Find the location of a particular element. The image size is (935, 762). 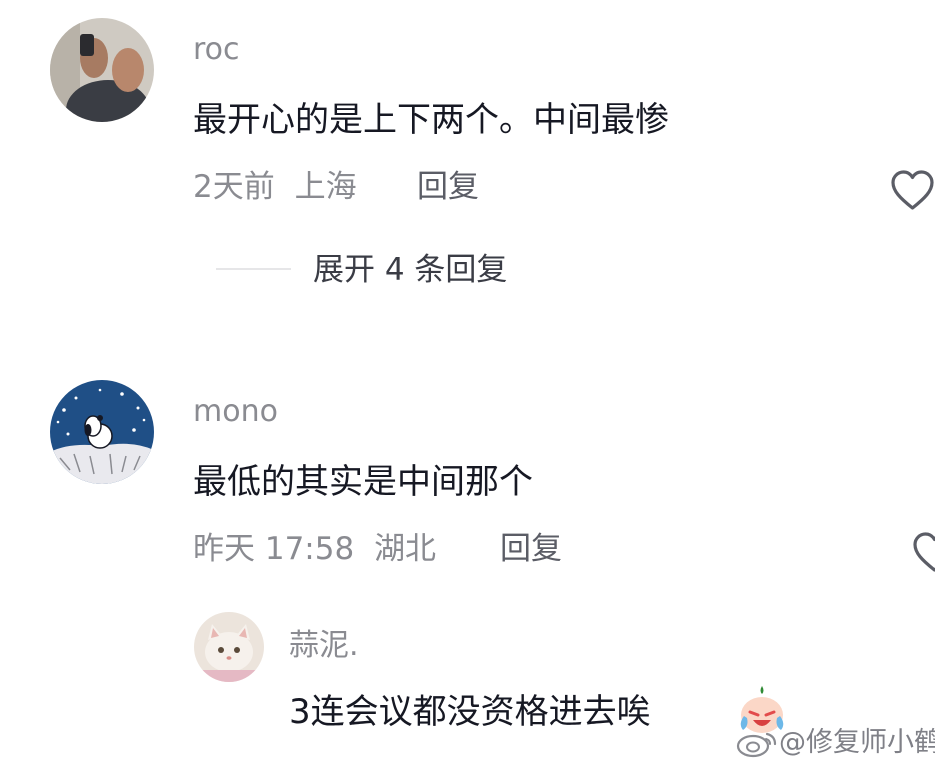

cat-avatar-icon is located at coordinates (229, 647).